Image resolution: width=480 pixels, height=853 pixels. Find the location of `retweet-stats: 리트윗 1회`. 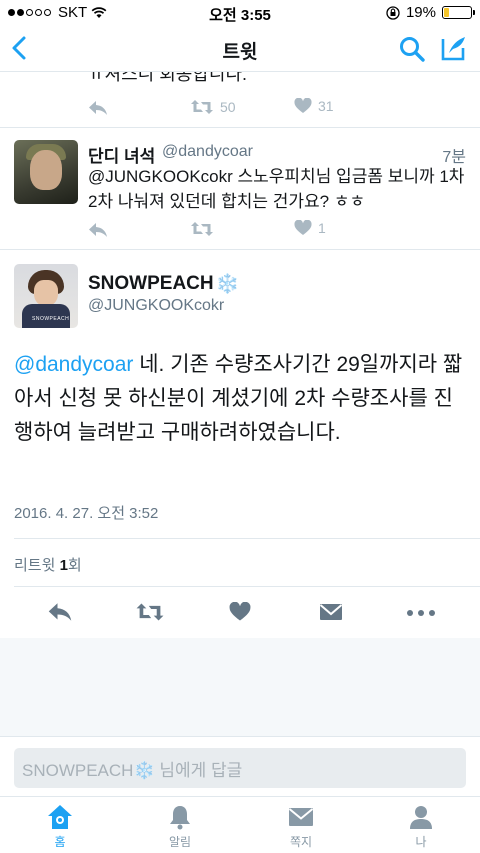

retweet-stats: 리트윗 1회 is located at coordinates (48, 564).